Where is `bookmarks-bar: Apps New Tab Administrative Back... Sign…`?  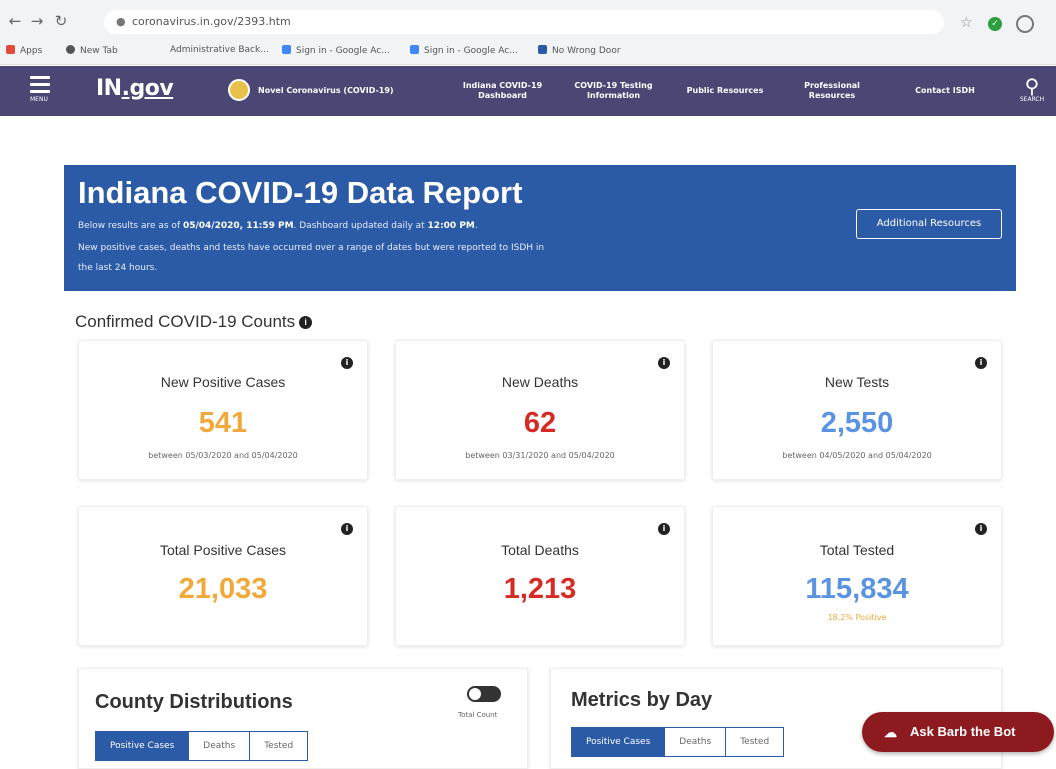 bookmarks-bar: Apps New Tab Administrative Back... Sign… is located at coordinates (528, 52).